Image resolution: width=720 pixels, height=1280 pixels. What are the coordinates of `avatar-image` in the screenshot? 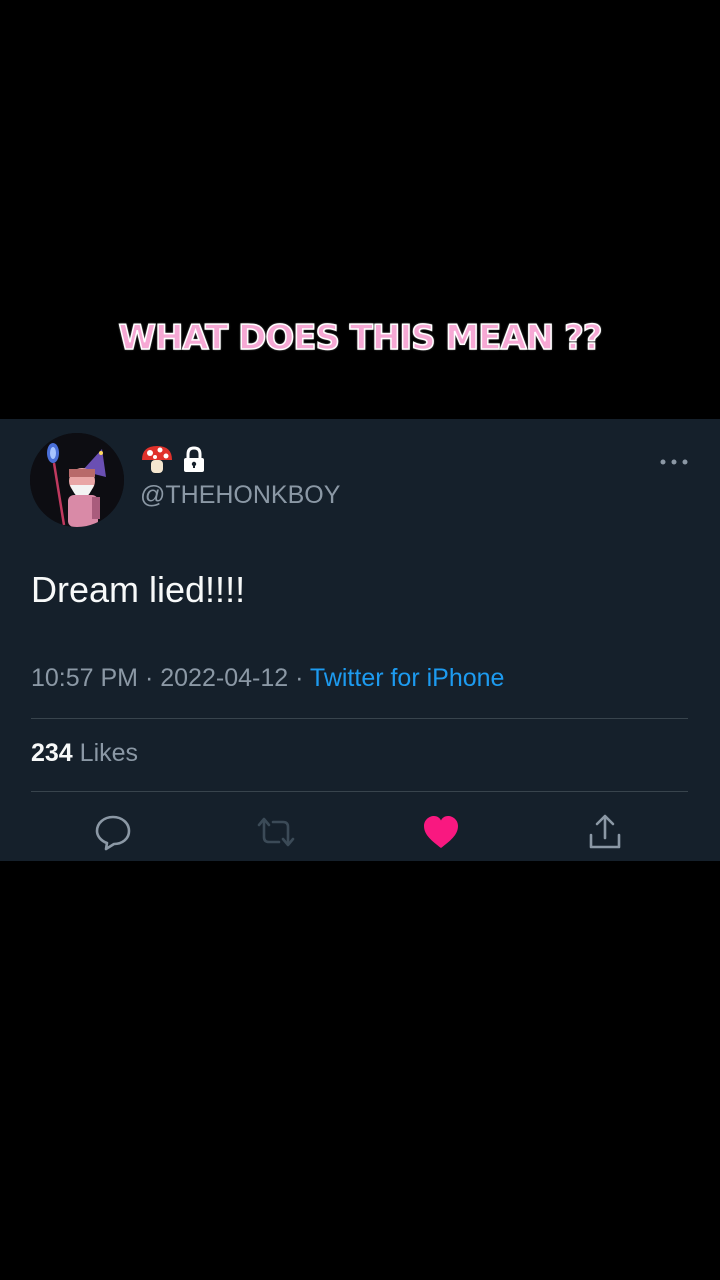 It's located at (77, 480).